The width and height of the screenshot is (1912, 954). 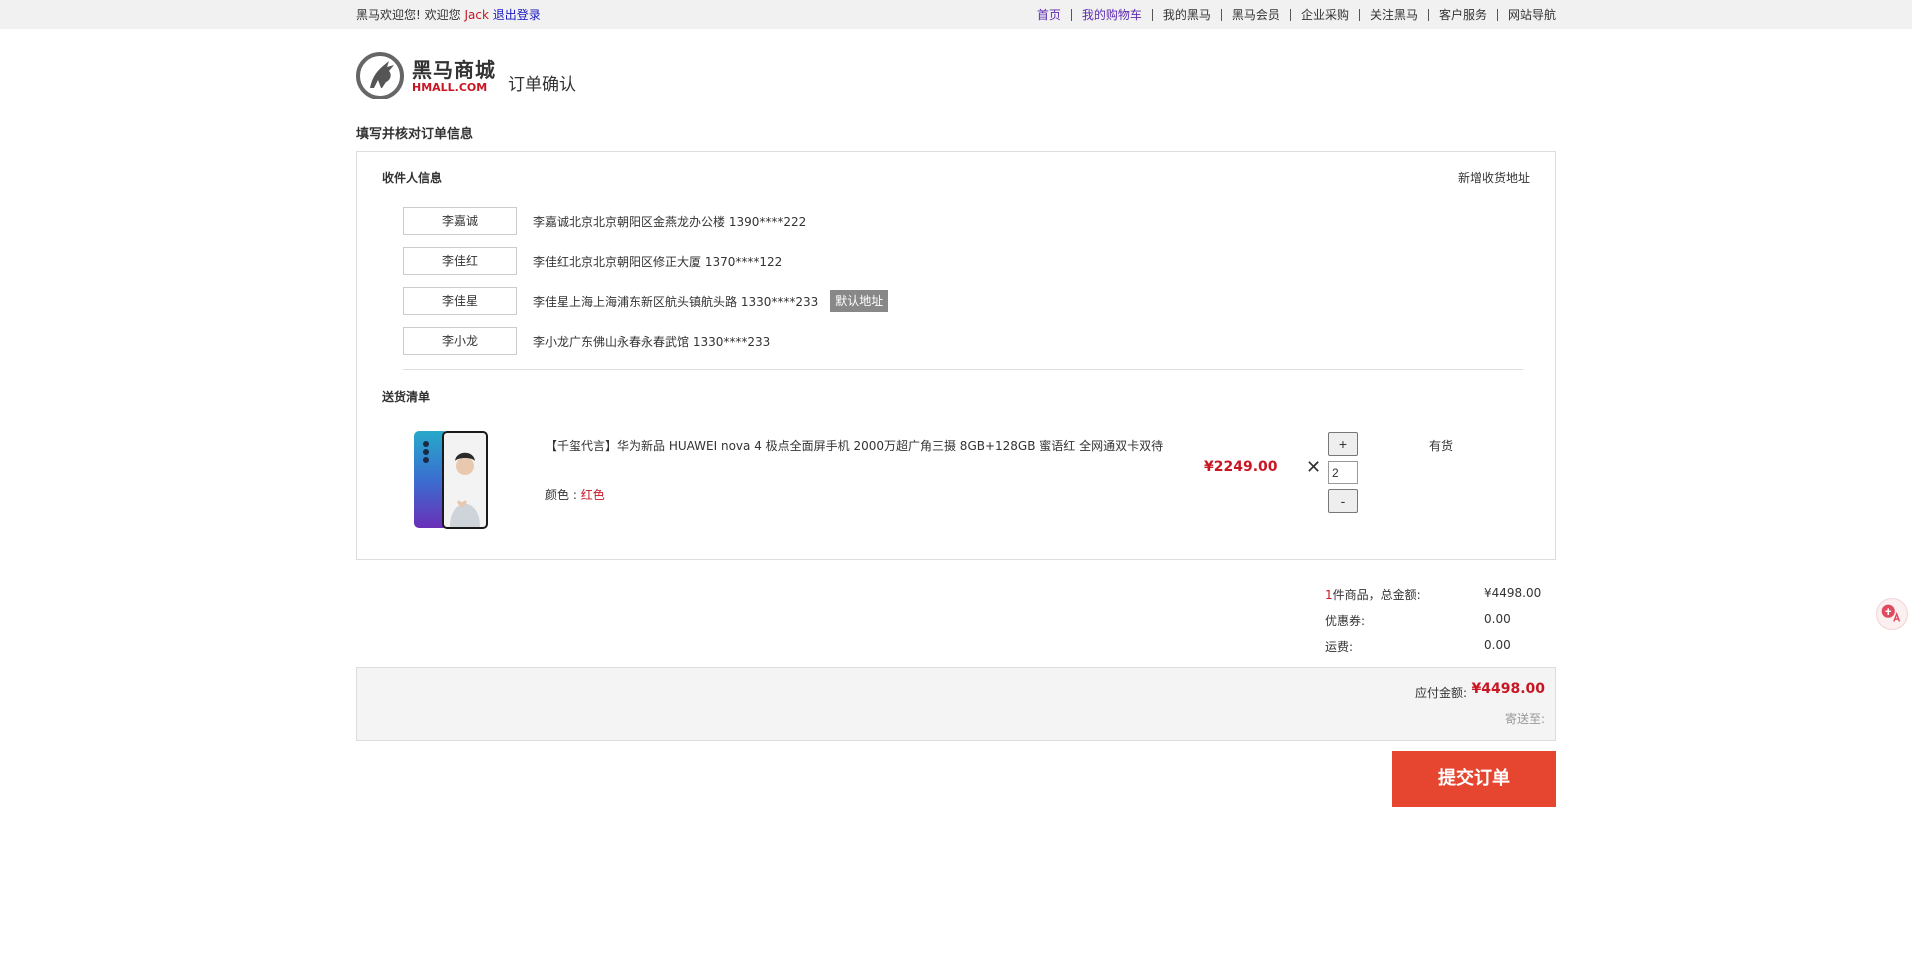 I want to click on default-address-badge: 默认地址, so click(x=859, y=301).